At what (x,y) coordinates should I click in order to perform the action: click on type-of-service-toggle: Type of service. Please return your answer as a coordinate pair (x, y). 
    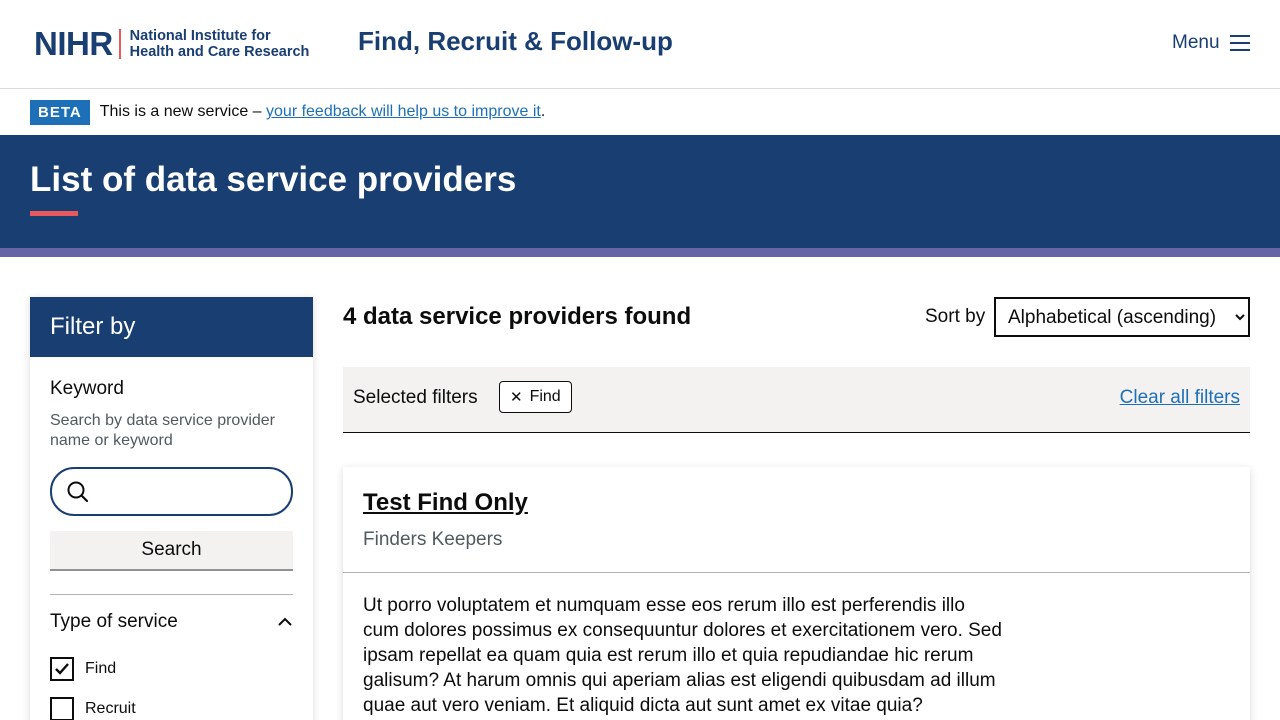
    Looking at the image, I should click on (171, 622).